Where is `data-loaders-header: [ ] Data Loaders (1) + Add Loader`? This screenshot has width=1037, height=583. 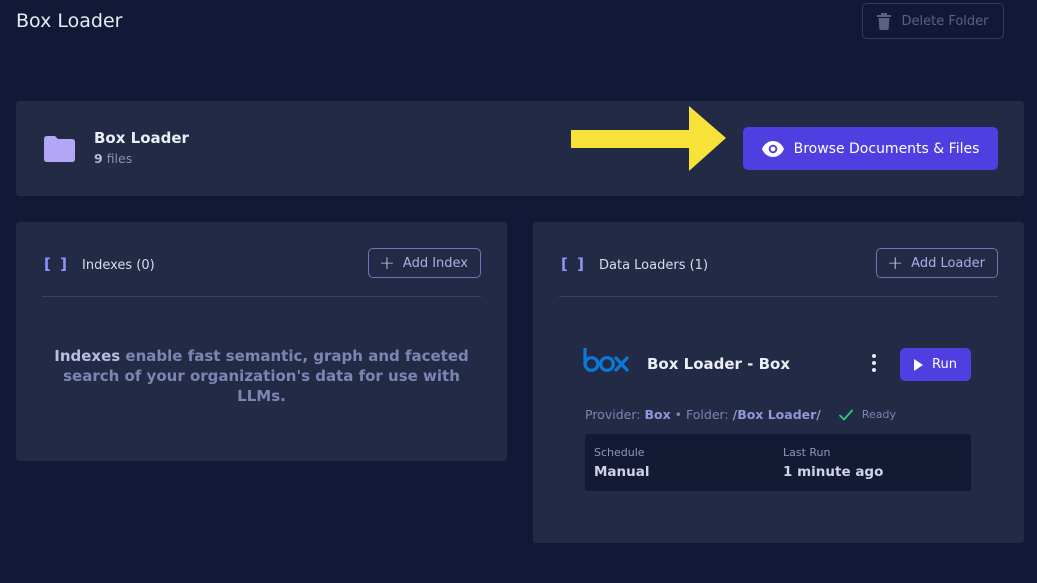
data-loaders-header: [ ] Data Loaders (1) + Add Loader is located at coordinates (778, 272).